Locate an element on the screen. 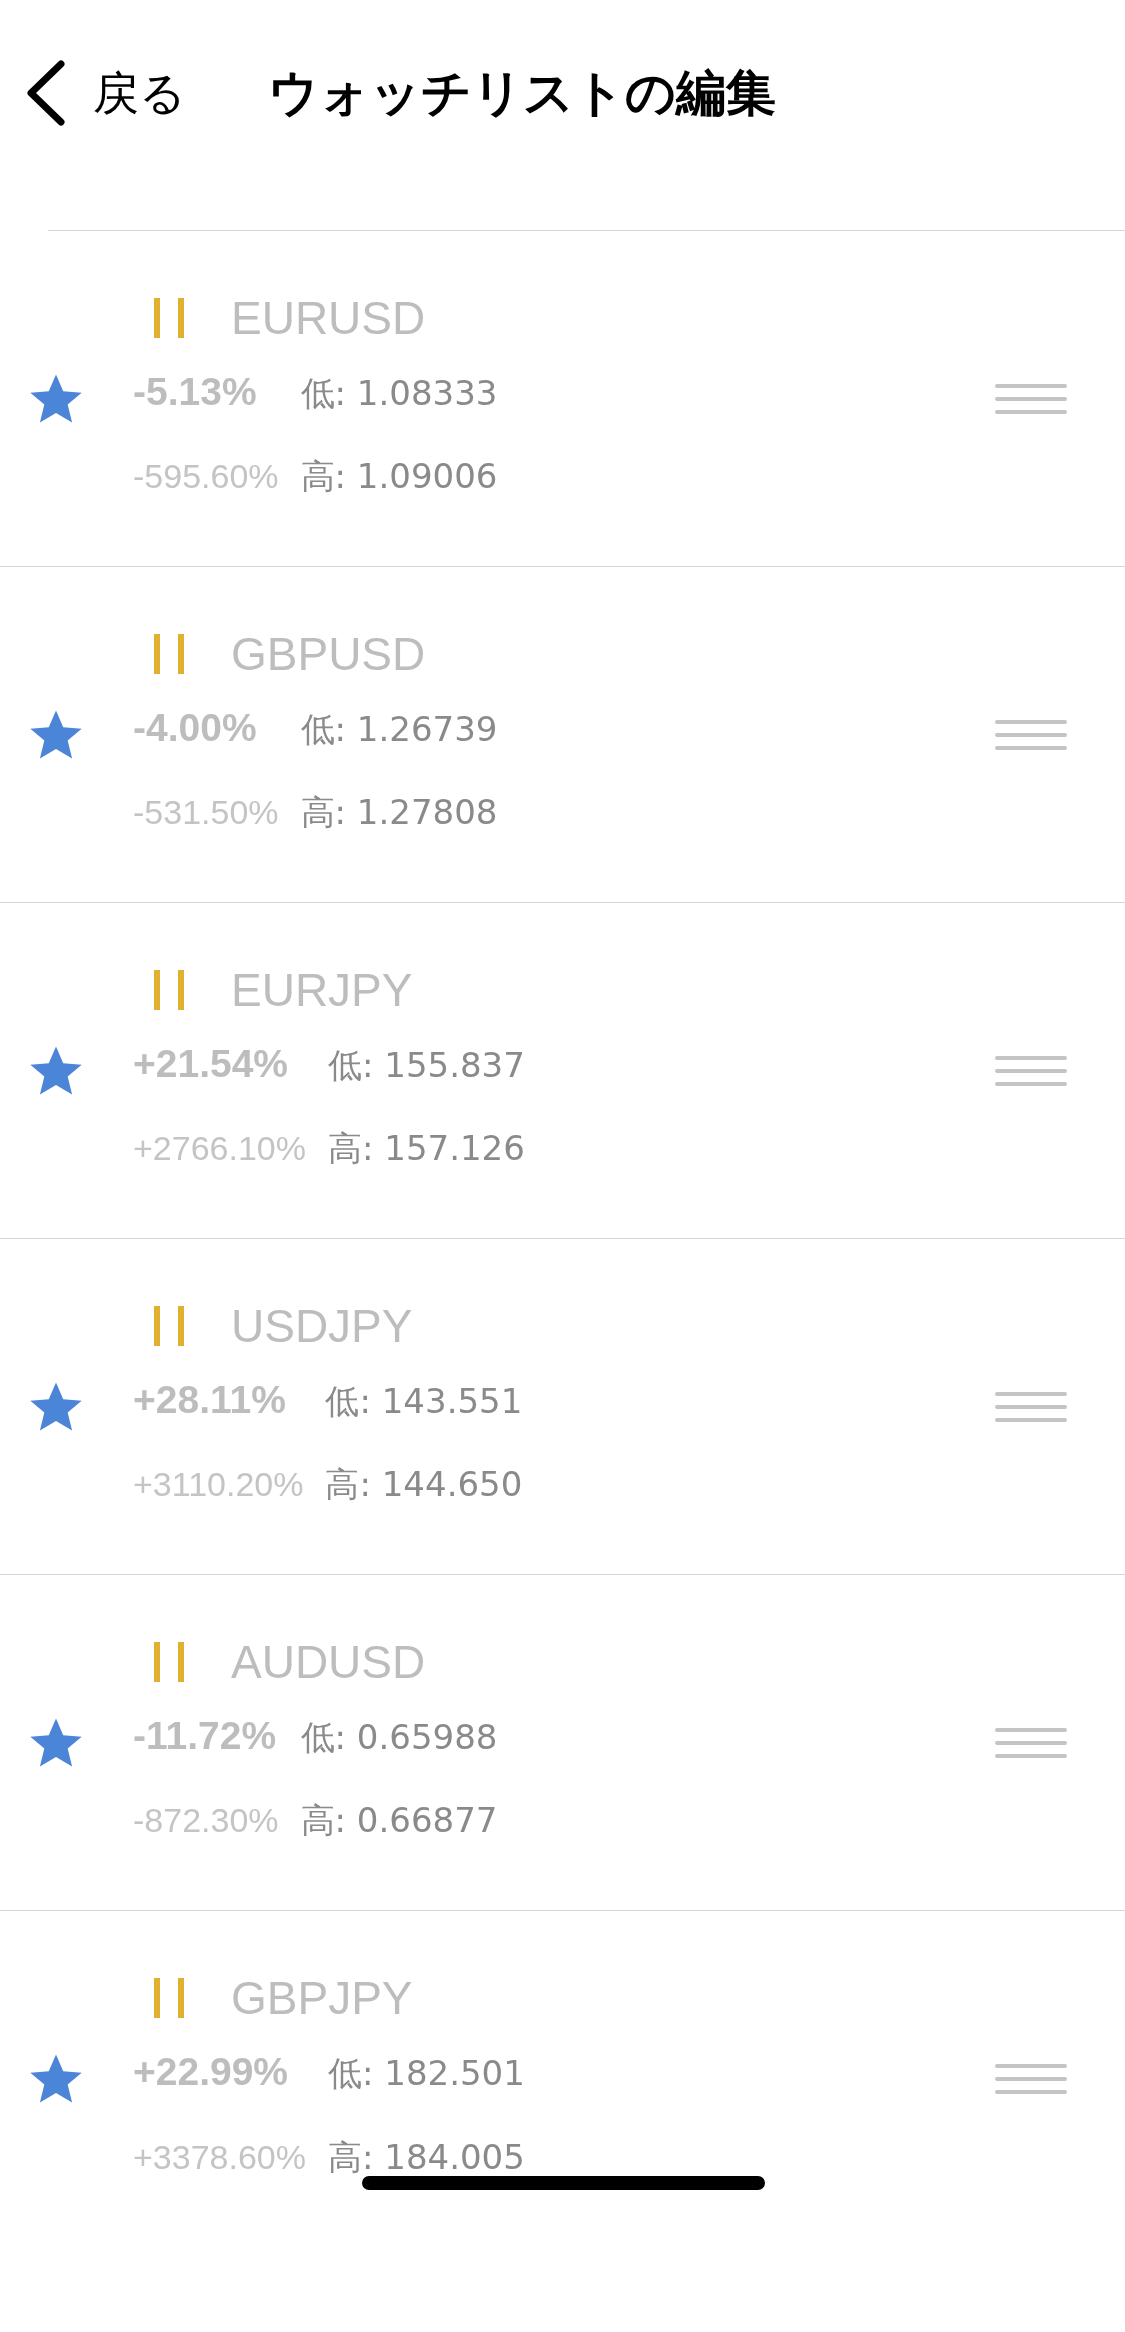 The image size is (1125, 2332). change-points: +3110.20% is located at coordinates (218, 1485).